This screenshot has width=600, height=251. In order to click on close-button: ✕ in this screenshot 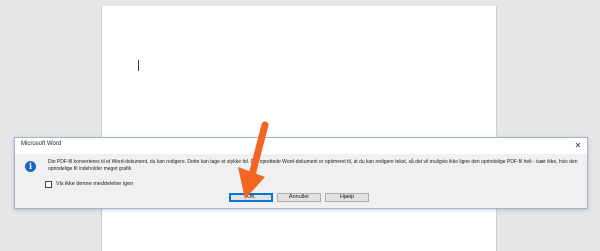, I will do `click(578, 146)`.